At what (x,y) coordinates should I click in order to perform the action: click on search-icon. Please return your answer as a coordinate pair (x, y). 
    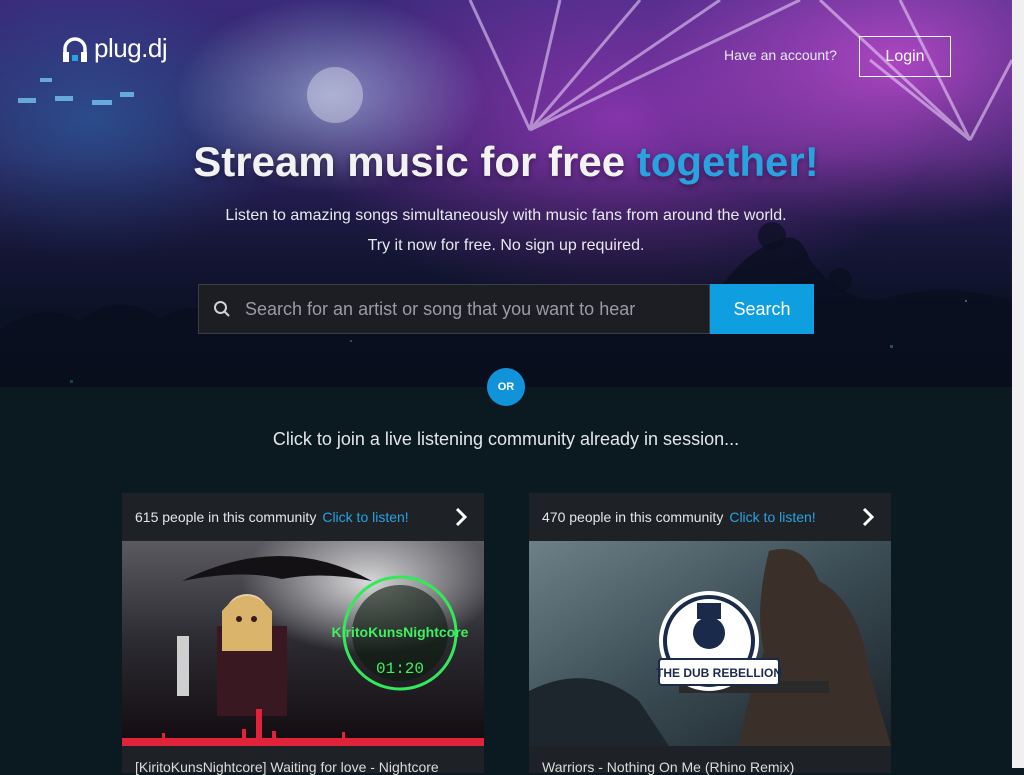
    Looking at the image, I should click on (222, 309).